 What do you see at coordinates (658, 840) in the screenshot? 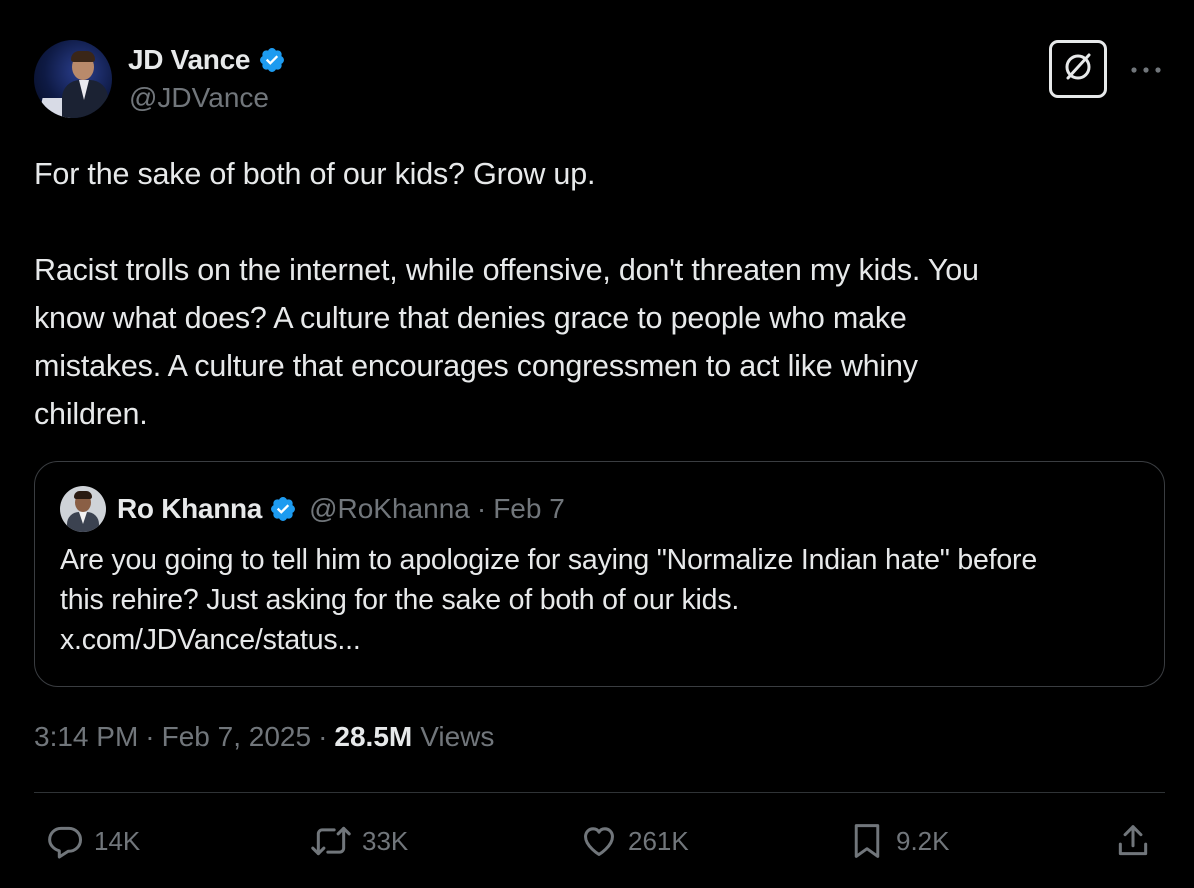
I see `like-count: 261K` at bounding box center [658, 840].